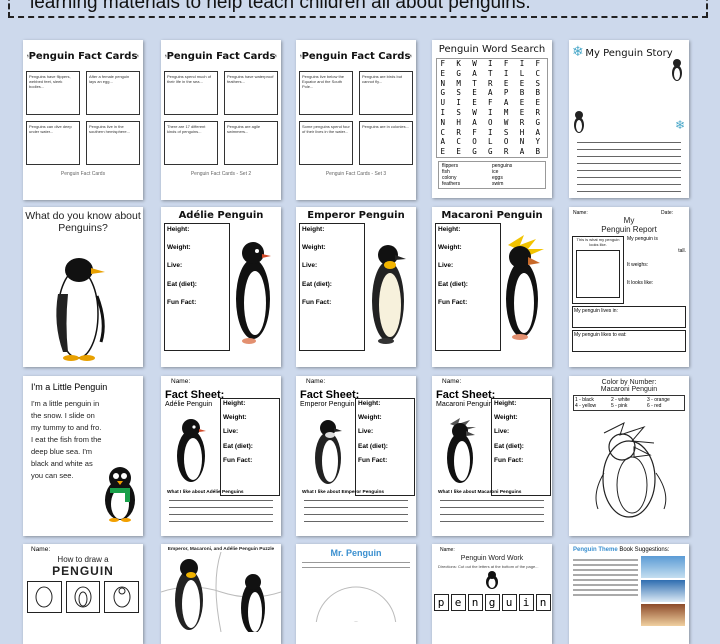 The height and width of the screenshot is (644, 720). What do you see at coordinates (492, 93) in the screenshot?
I see `word-search-row: G S E A P B B` at bounding box center [492, 93].